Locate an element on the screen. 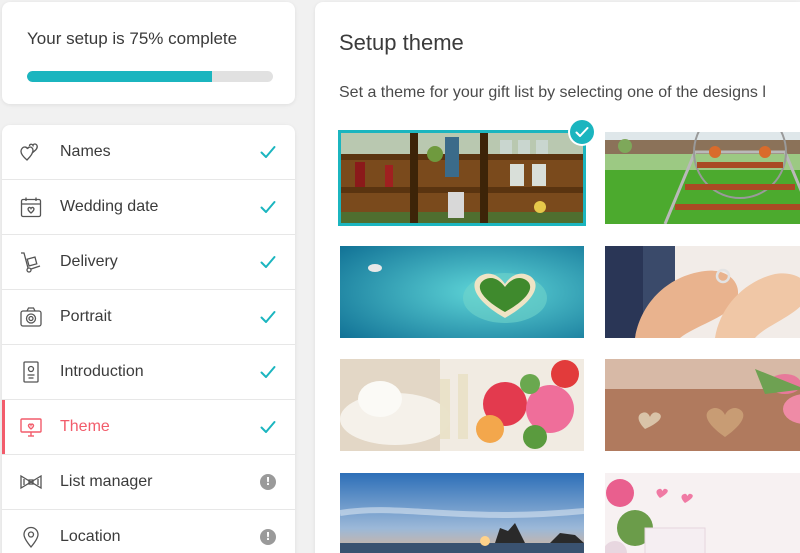 The height and width of the screenshot is (553, 800). theme-option-wedding-rings is located at coordinates (702, 292).